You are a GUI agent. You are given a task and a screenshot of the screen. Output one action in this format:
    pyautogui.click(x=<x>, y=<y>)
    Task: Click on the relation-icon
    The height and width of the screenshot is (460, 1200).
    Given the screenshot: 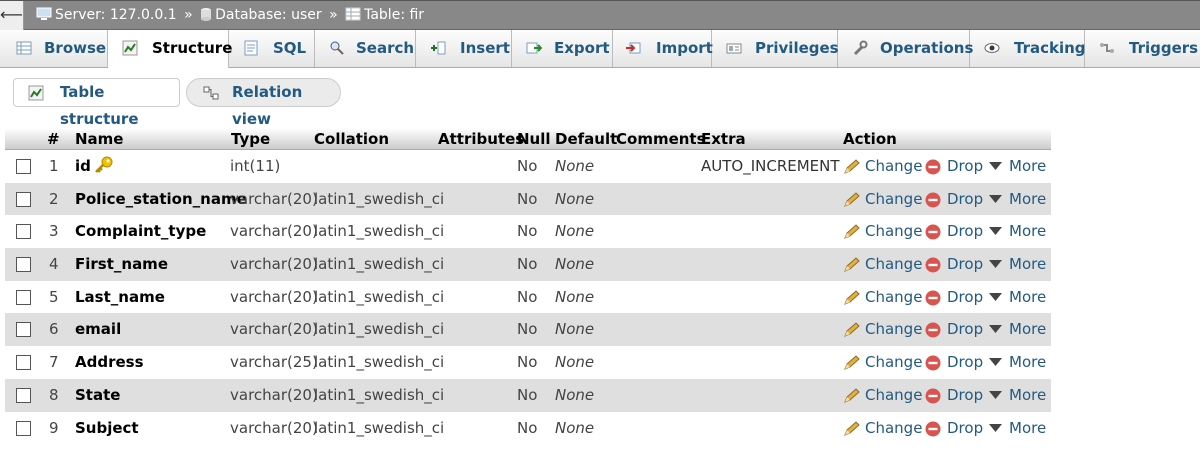 What is the action you would take?
    pyautogui.click(x=211, y=93)
    